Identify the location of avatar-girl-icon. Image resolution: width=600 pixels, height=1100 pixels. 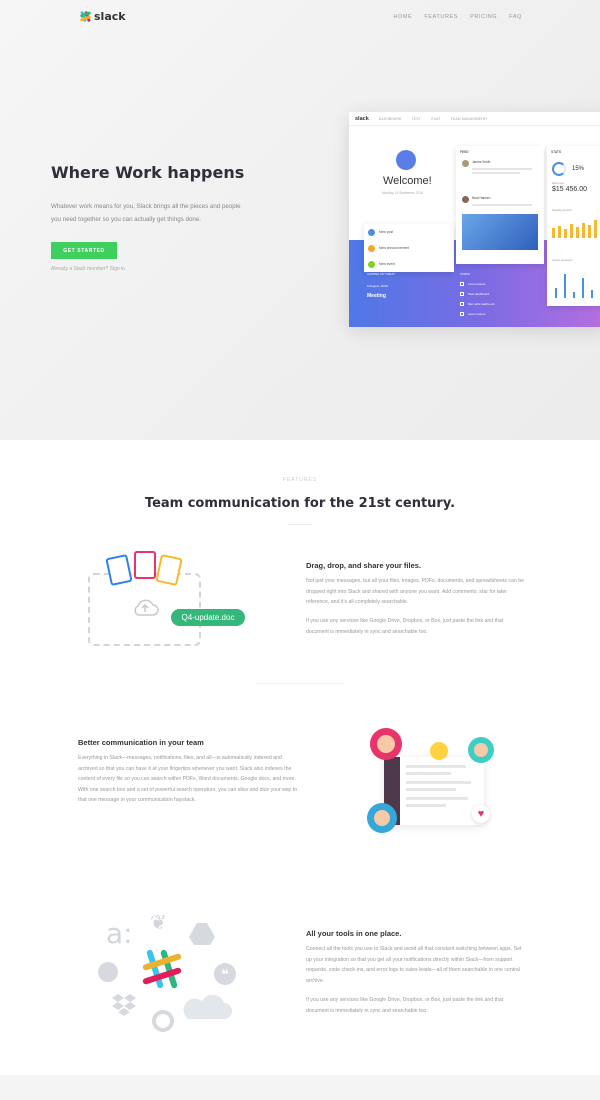
(481, 750).